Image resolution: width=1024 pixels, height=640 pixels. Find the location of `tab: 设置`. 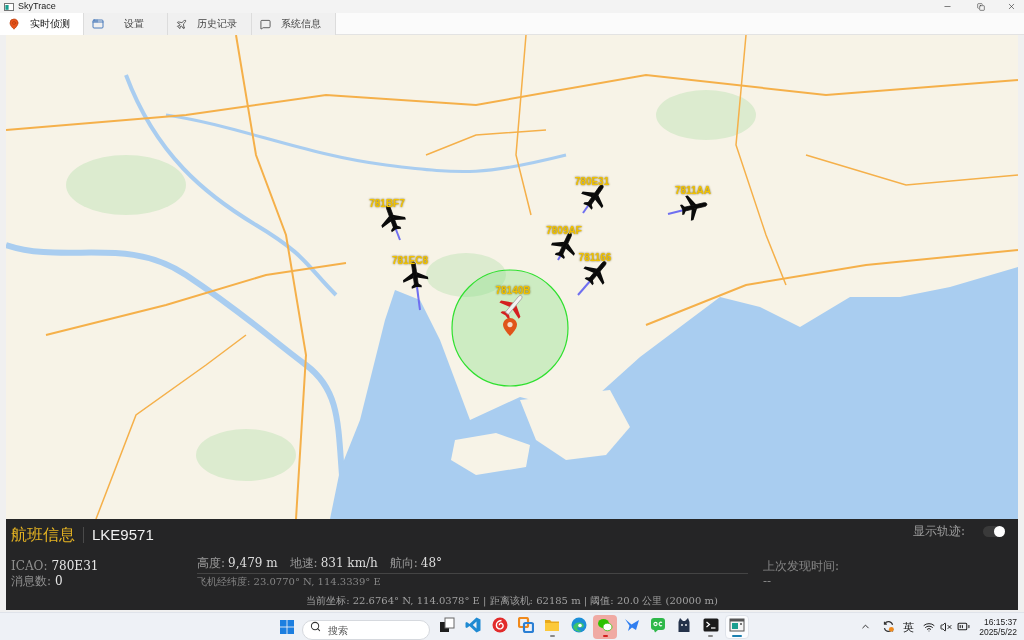

tab: 设置 is located at coordinates (126, 24).